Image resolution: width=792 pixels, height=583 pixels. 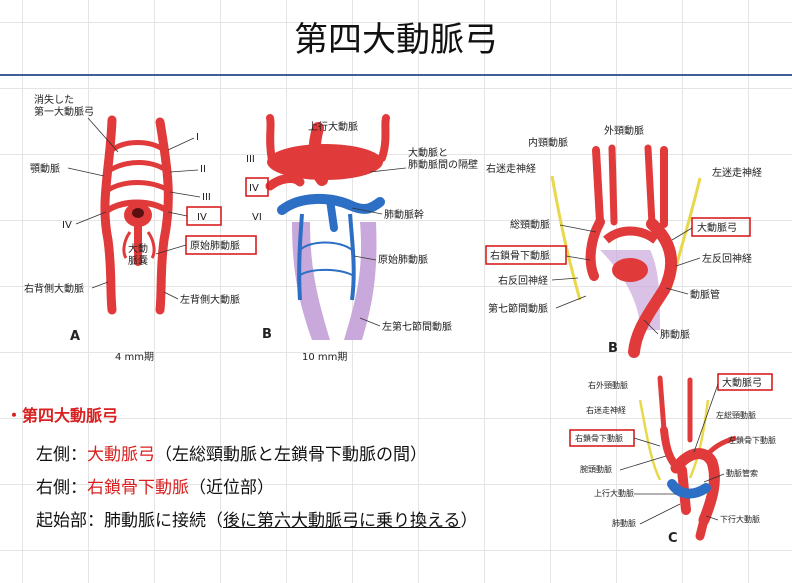 I want to click on bullet-heading: ・第四大動脈弓, so click(x=62, y=415).